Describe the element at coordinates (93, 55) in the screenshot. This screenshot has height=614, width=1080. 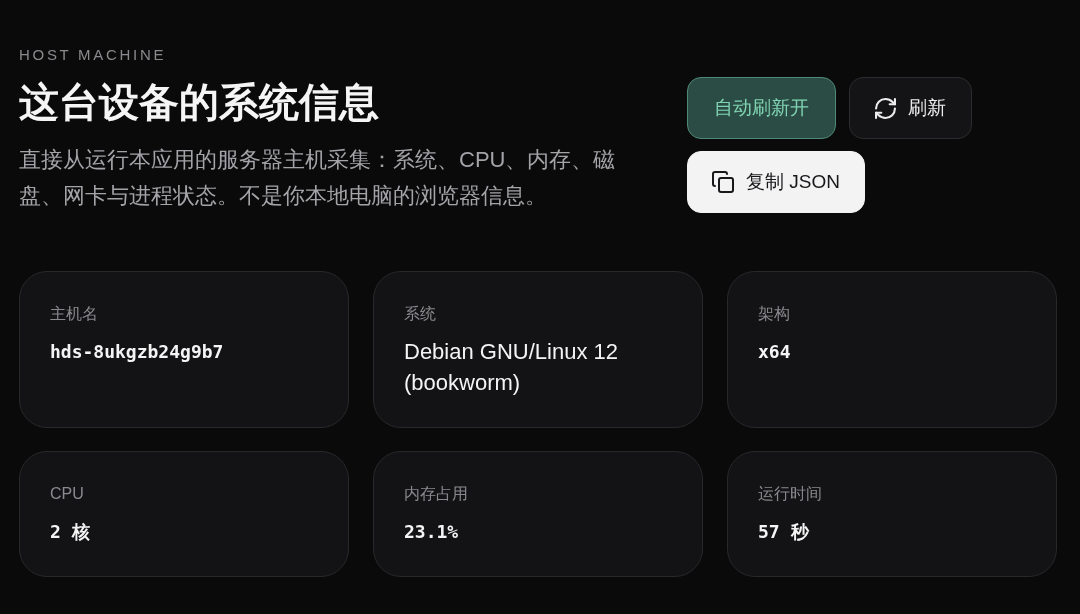
I see `eyebrow-label: HOST MACHINE` at that location.